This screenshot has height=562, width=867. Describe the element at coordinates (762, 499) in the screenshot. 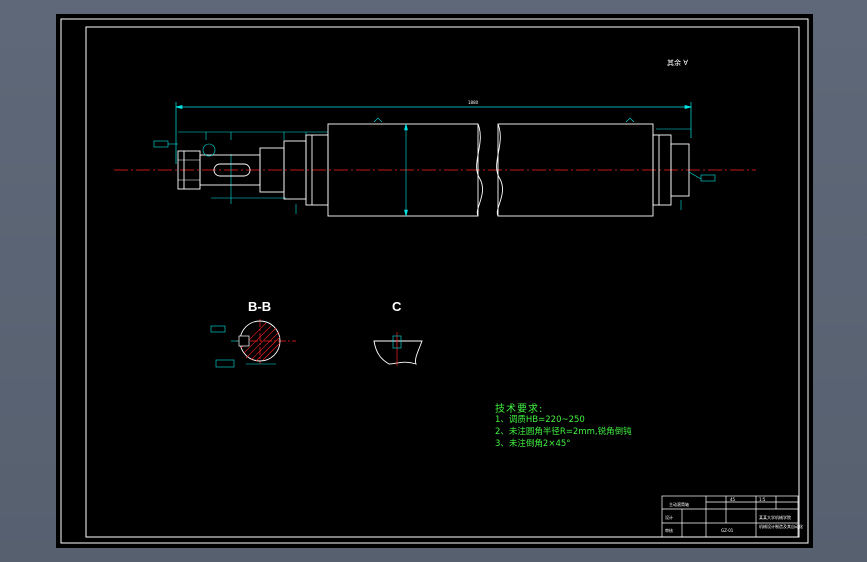

I see `title-block-scale: 1:5` at that location.